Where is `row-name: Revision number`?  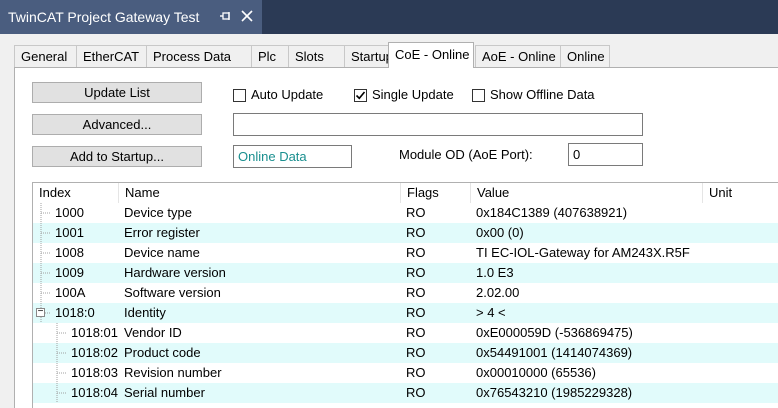
row-name: Revision number is located at coordinates (173, 372).